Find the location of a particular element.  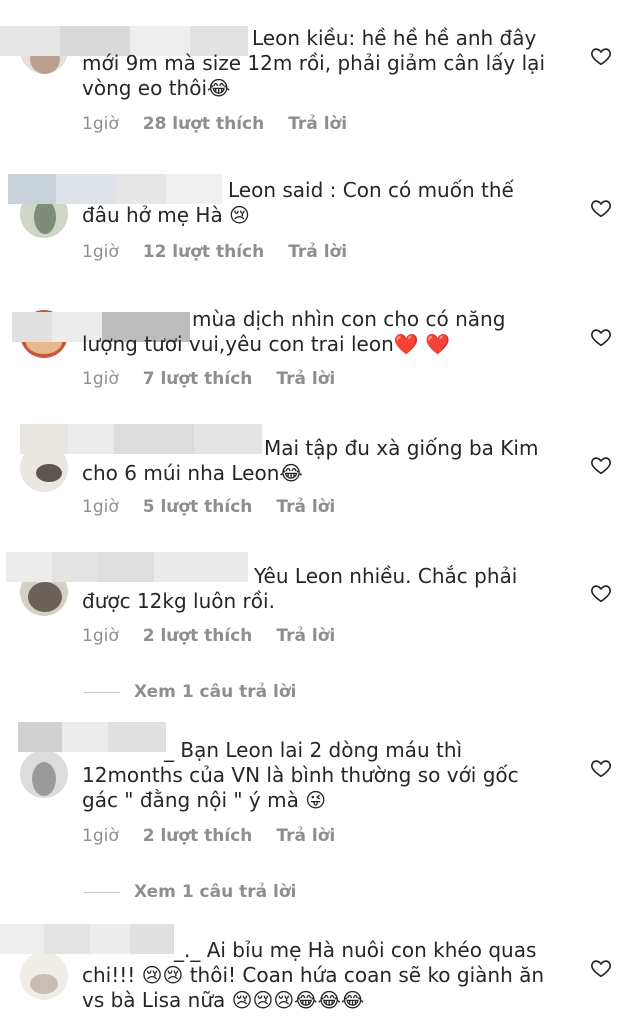

comment-meta: 1giờ 12 lượt thích Trả lời is located at coordinates (214, 252).